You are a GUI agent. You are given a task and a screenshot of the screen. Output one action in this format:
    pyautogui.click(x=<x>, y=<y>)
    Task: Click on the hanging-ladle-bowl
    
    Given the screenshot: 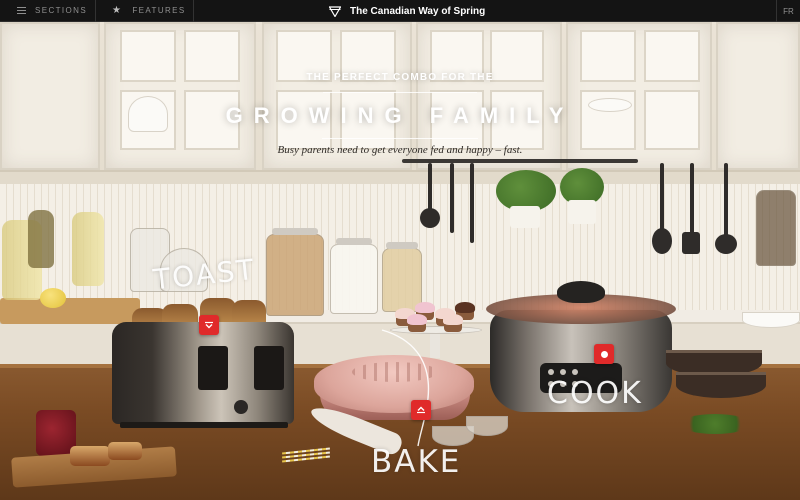 What is the action you would take?
    pyautogui.click(x=662, y=241)
    